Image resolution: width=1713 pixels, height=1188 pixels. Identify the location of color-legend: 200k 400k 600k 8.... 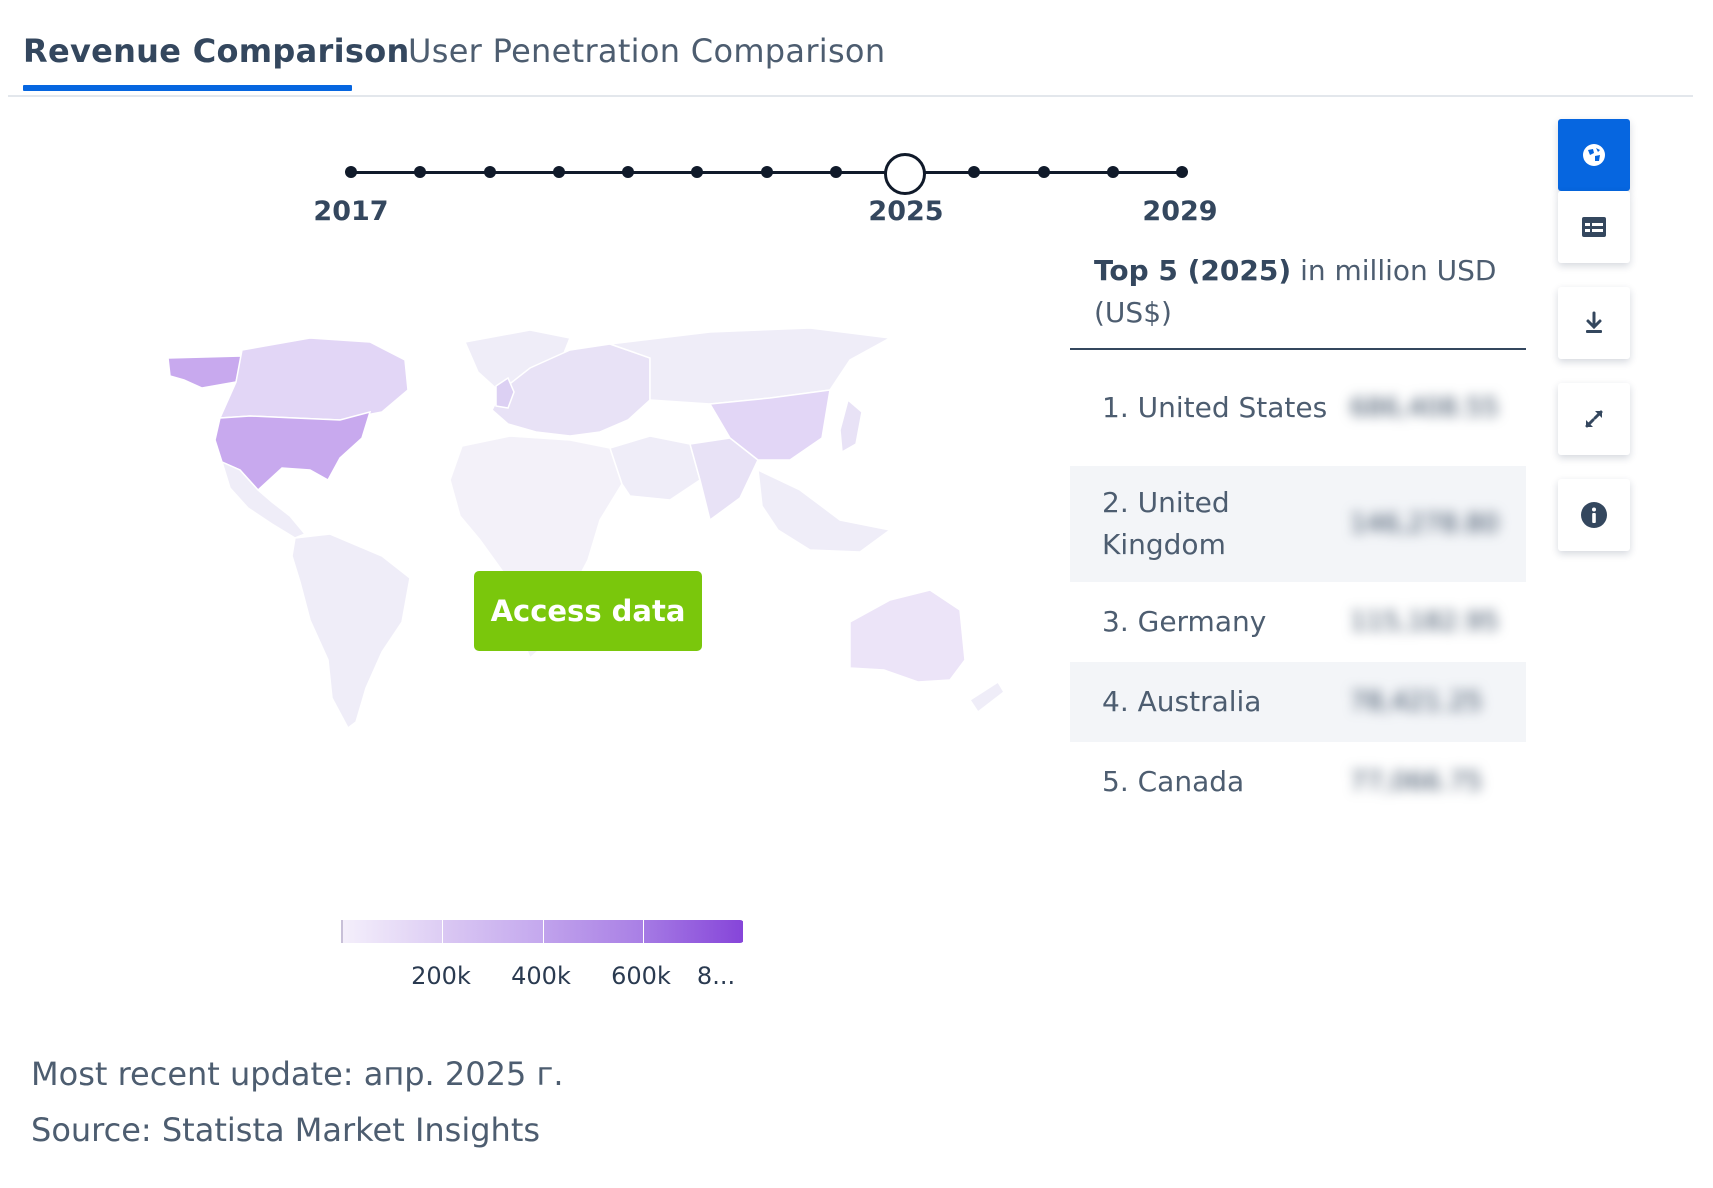
(542, 960).